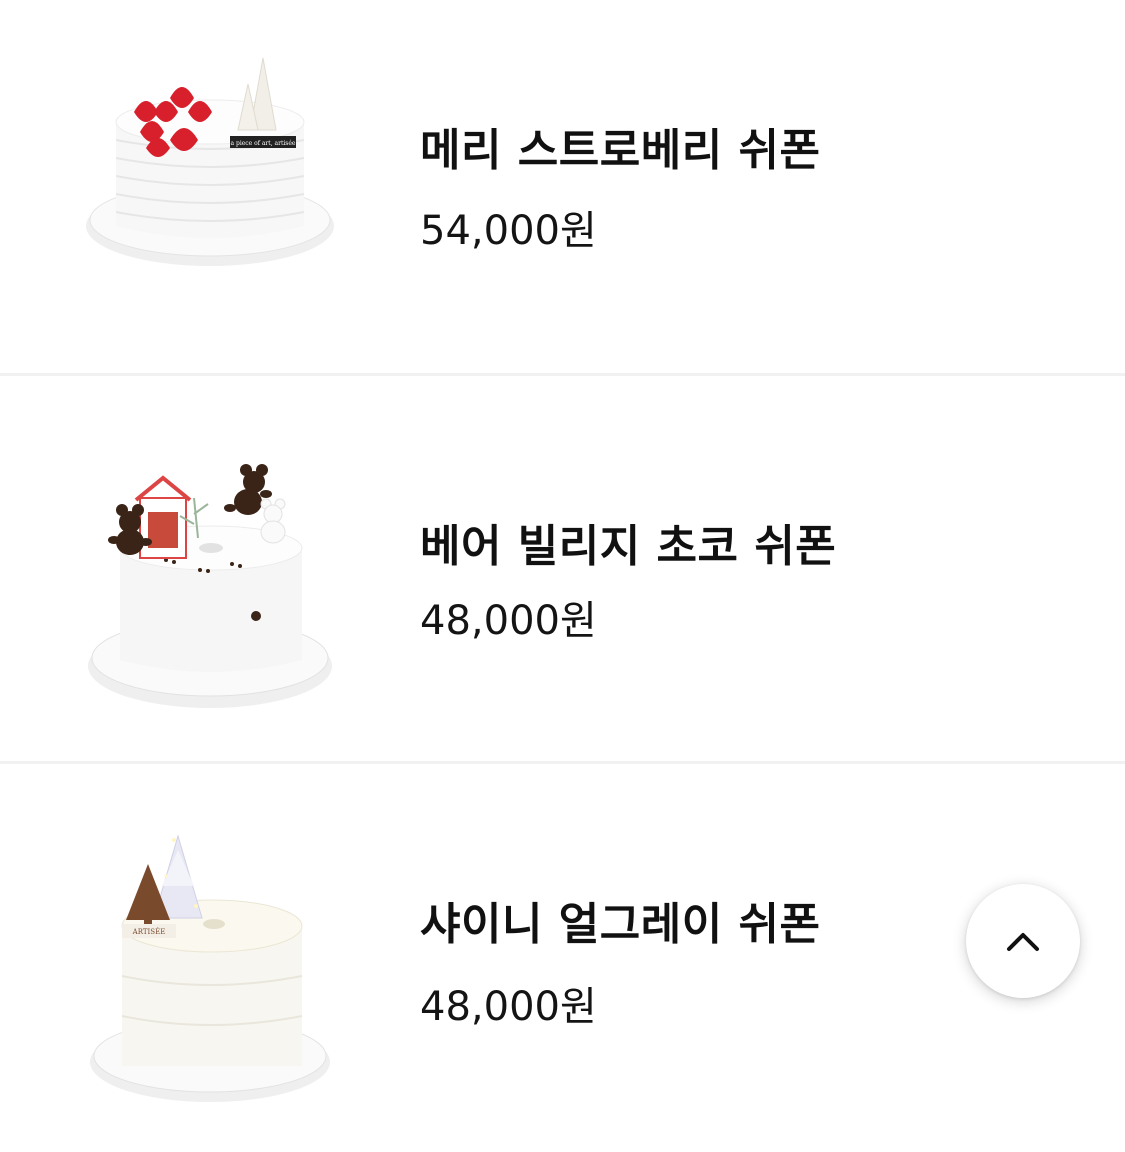 The height and width of the screenshot is (1152, 1125). What do you see at coordinates (210, 968) in the screenshot?
I see `earl-grey-chiffon-cake-image: ARTISÉE` at bounding box center [210, 968].